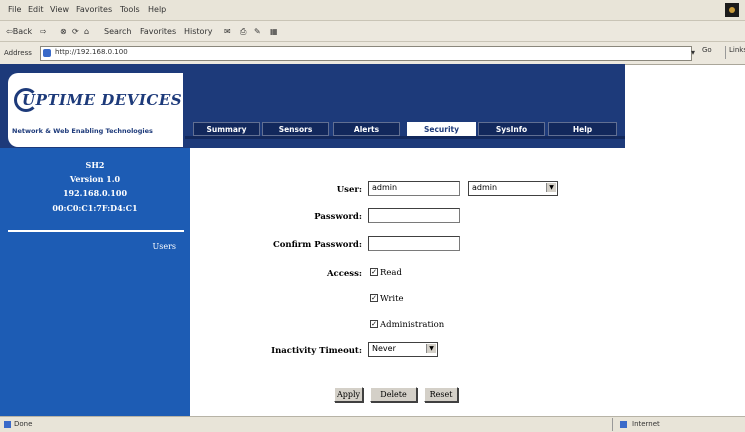 This screenshot has height=432, width=745. I want to click on timeout-select: Never ▼, so click(403, 349).